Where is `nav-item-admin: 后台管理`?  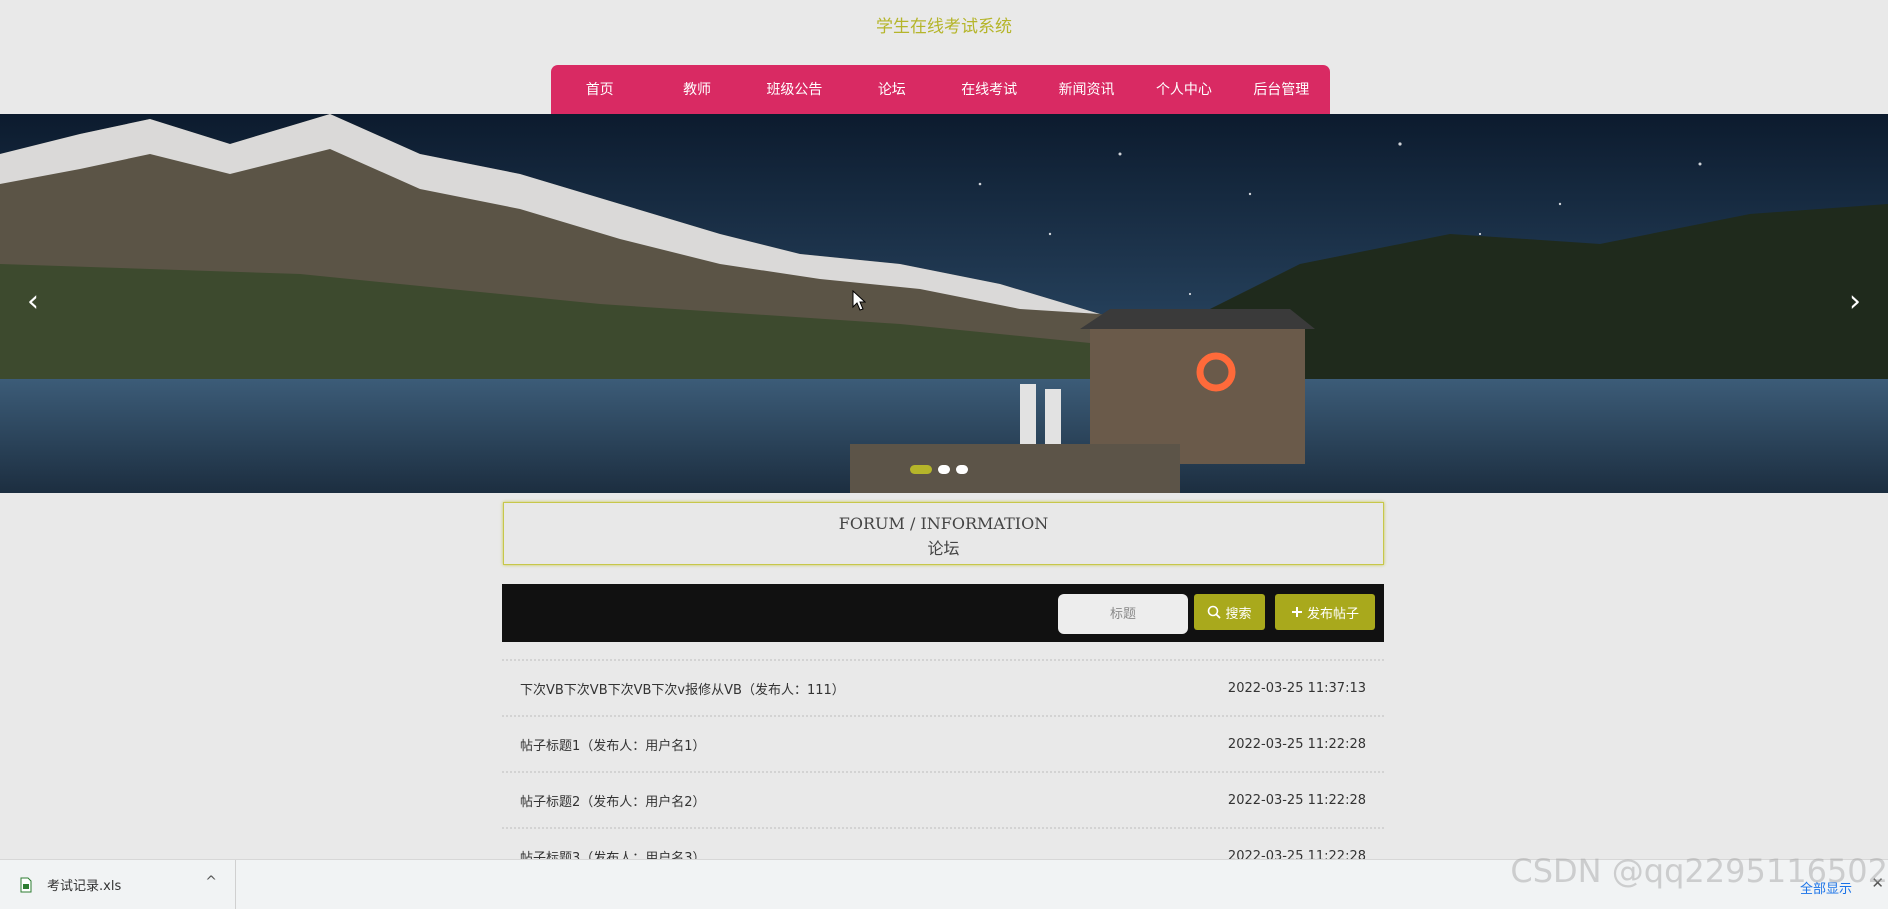 nav-item-admin: 后台管理 is located at coordinates (1281, 90).